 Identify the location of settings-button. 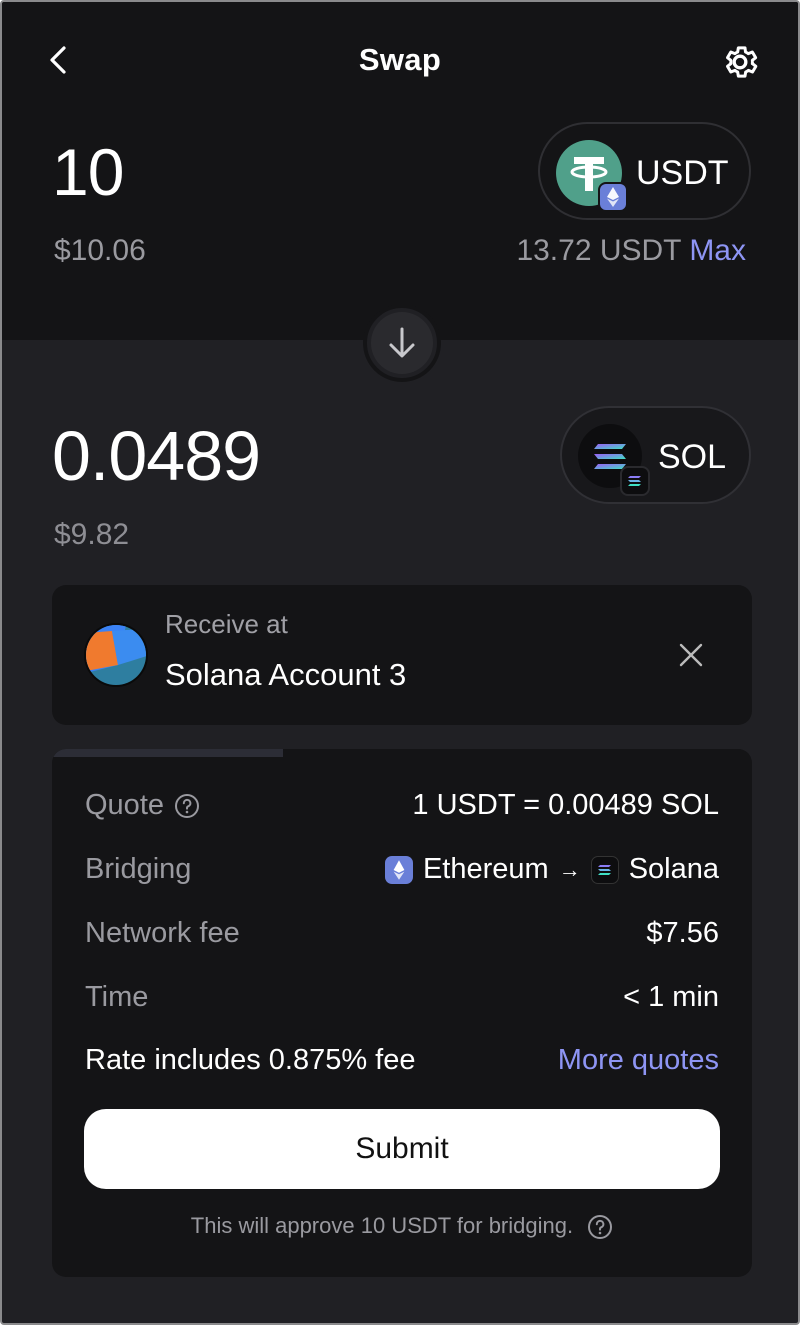
(740, 62).